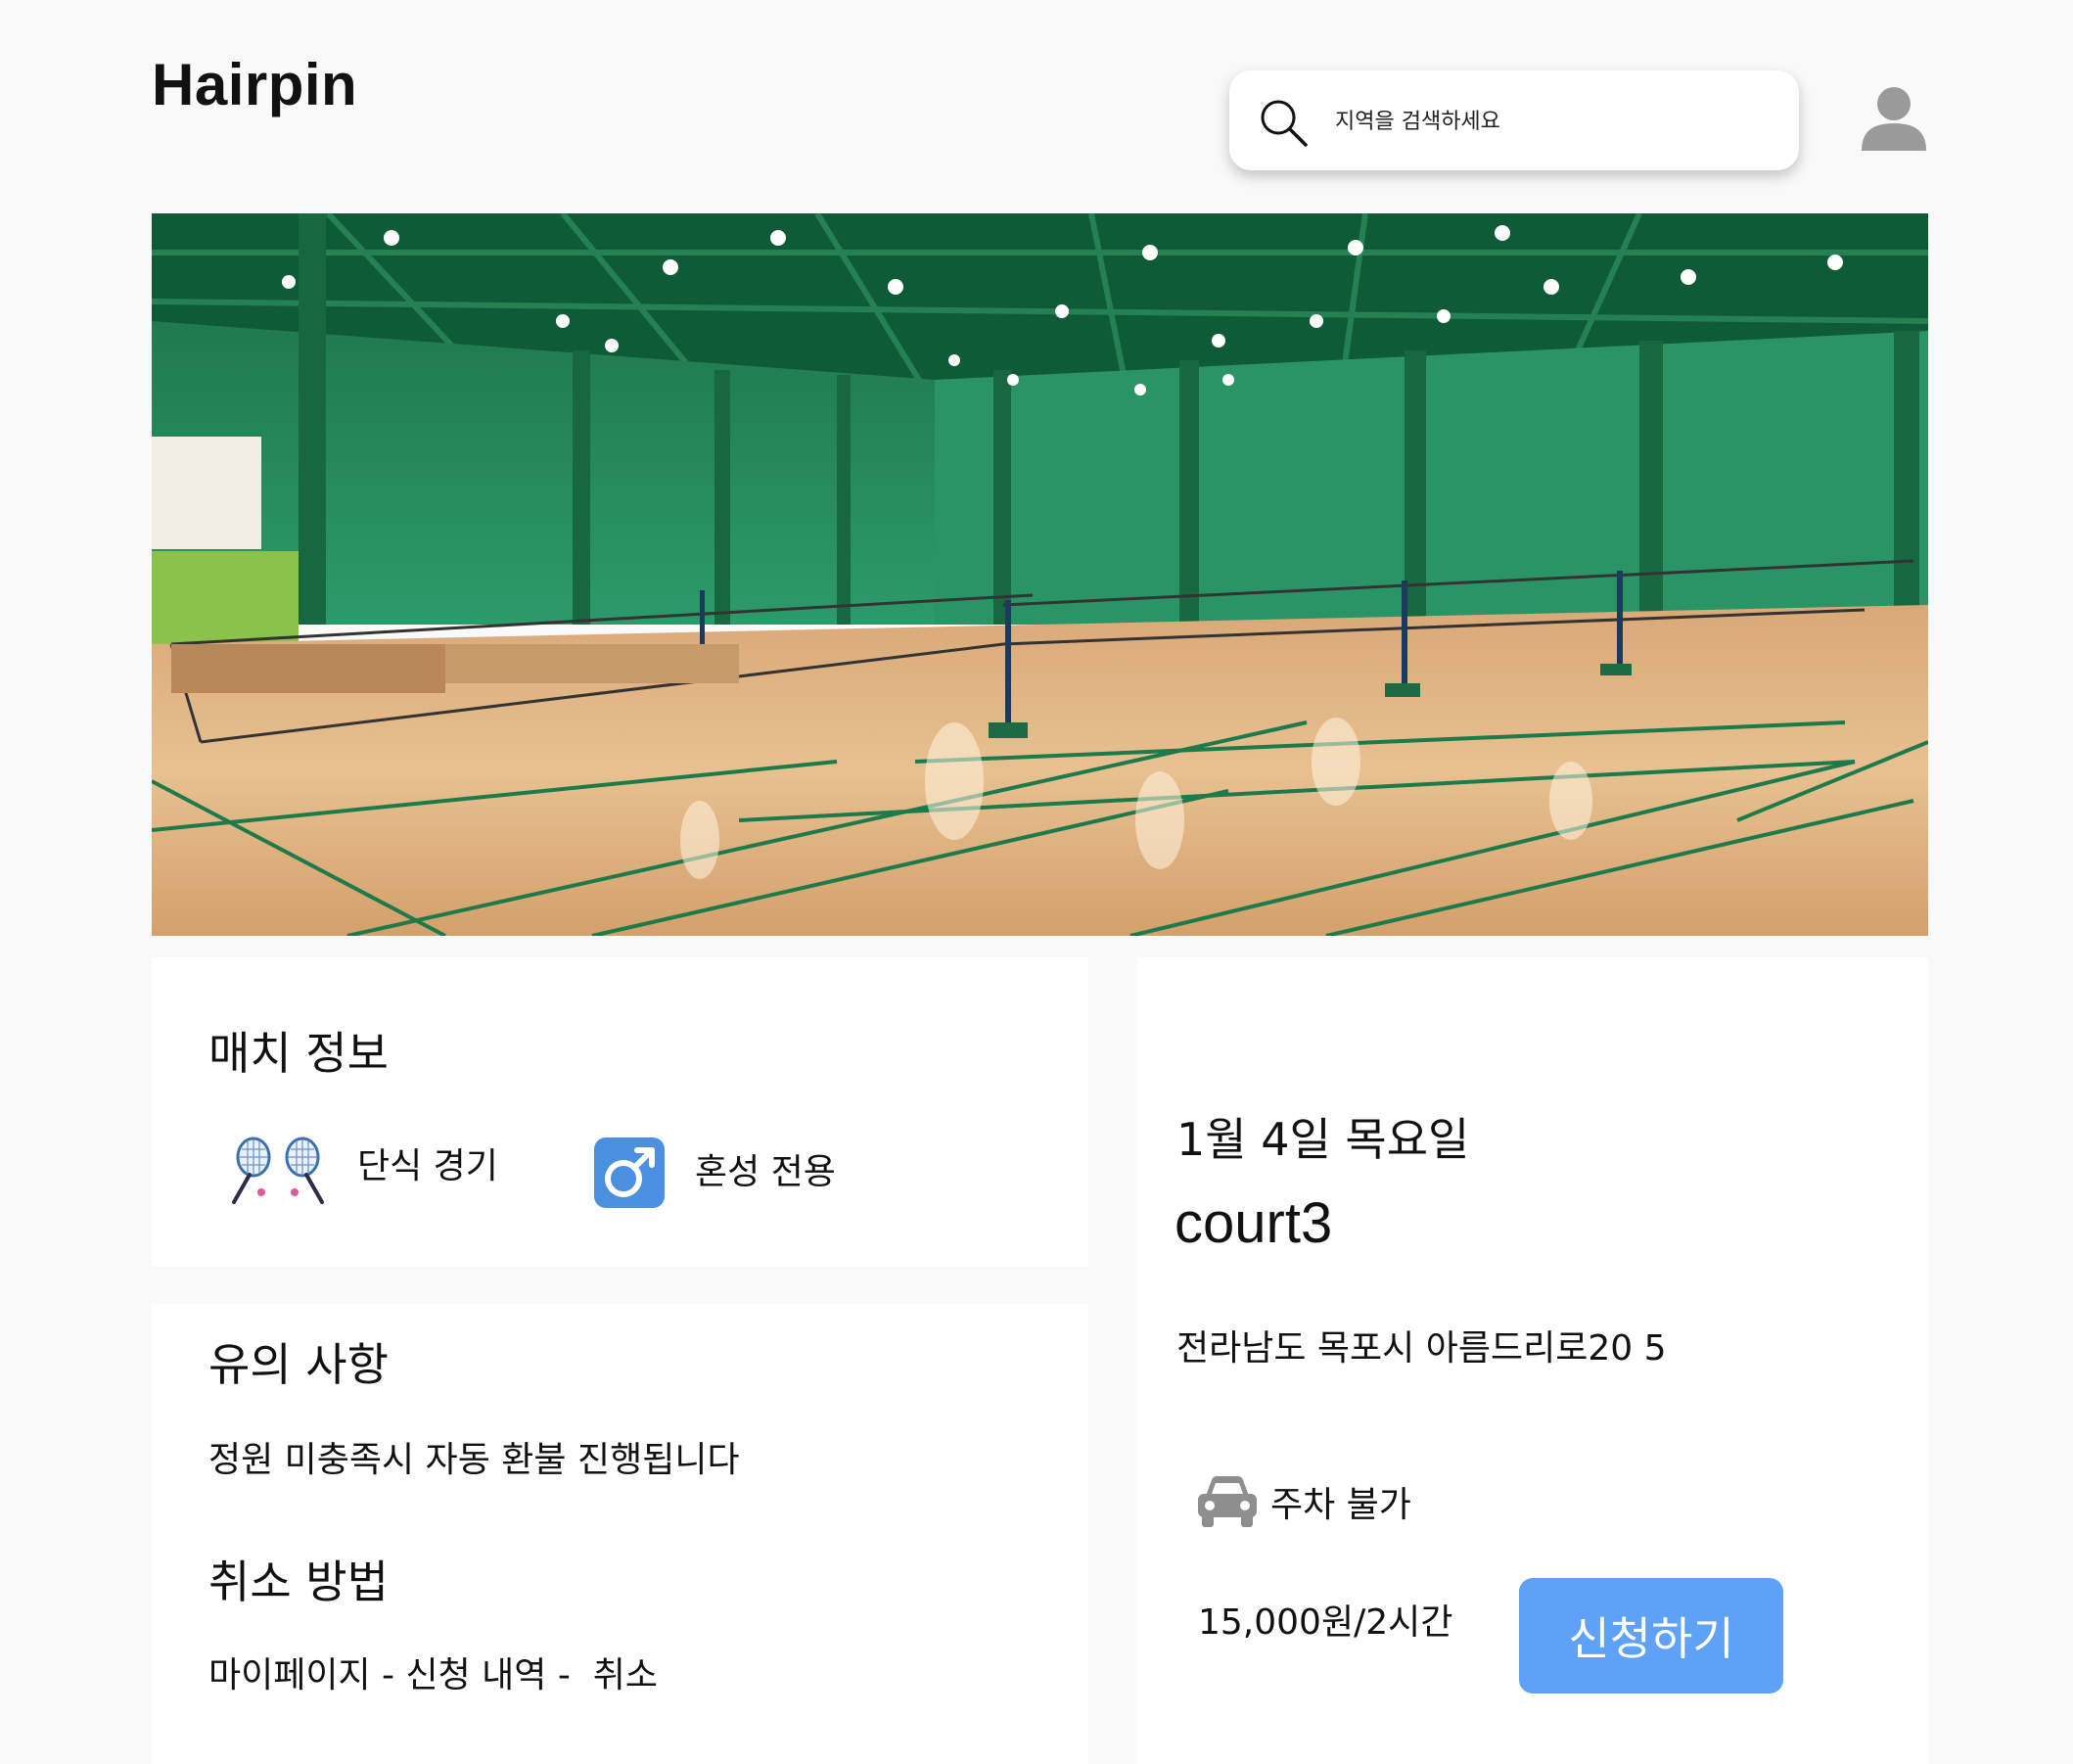 Image resolution: width=2073 pixels, height=1764 pixels. I want to click on search-bar, so click(1514, 120).